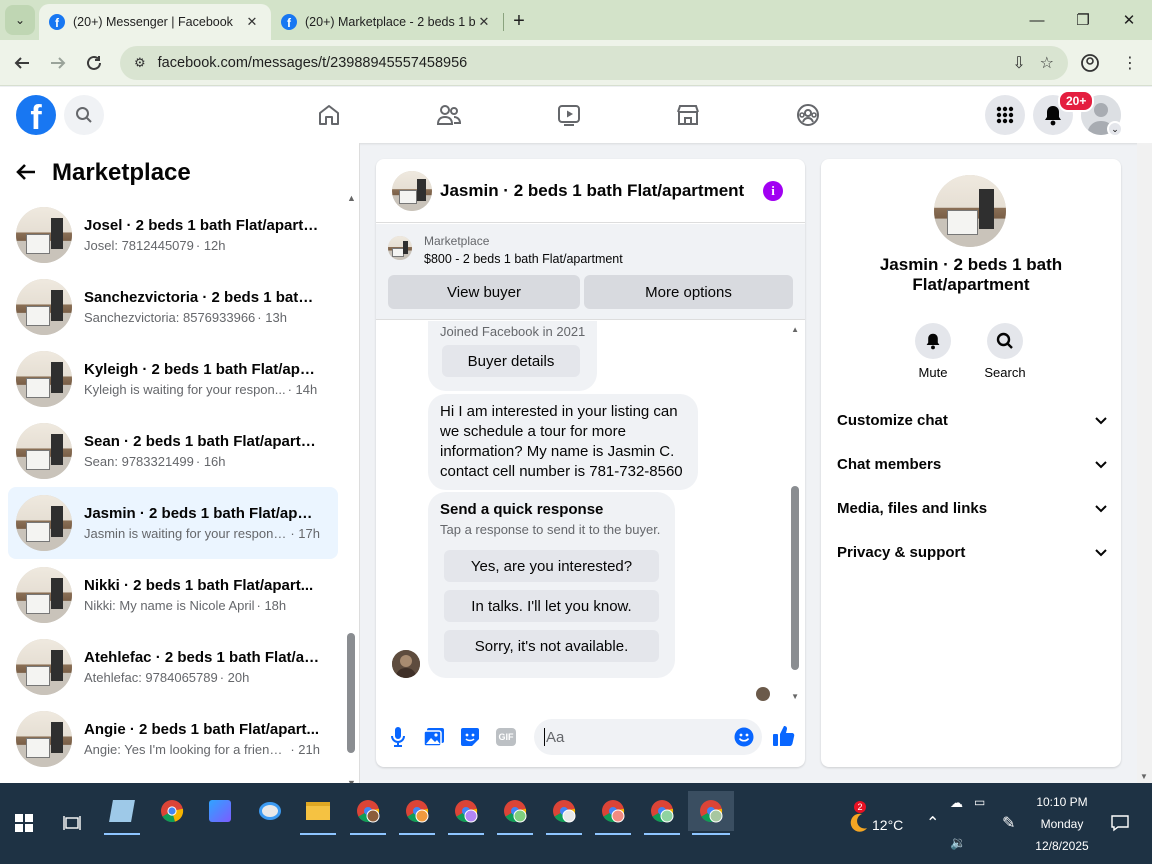 This screenshot has height=864, width=1152. Describe the element at coordinates (329, 115) in the screenshot. I see `nav-home` at that location.